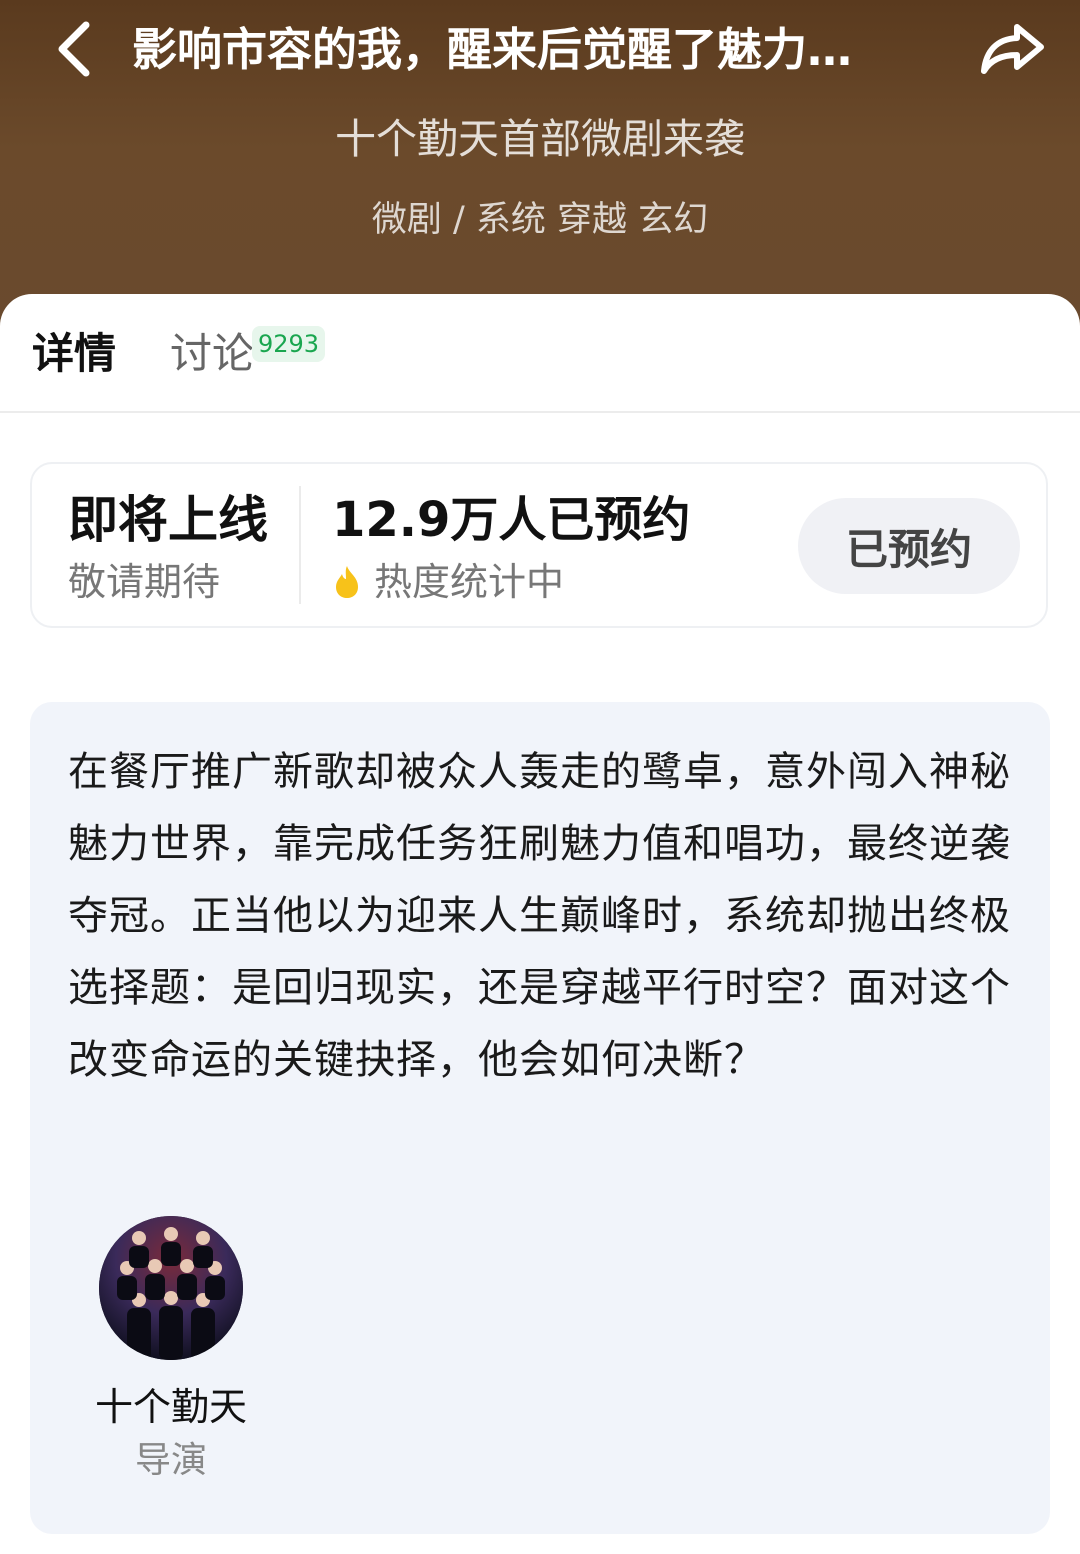  I want to click on tab-details: 详情, so click(74, 354).